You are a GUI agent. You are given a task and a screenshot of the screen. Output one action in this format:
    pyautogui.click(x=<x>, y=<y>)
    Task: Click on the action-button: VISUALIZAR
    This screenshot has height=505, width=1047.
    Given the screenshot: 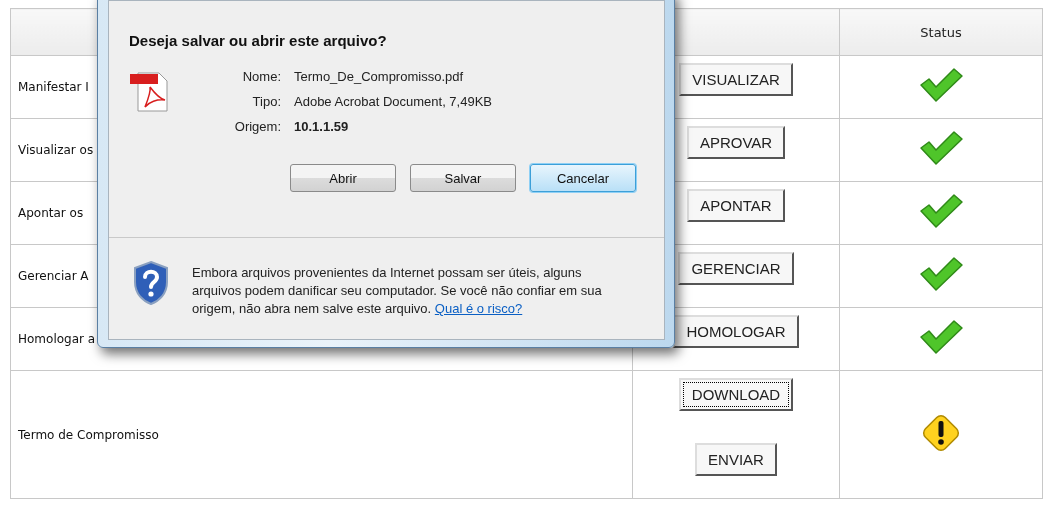 What is the action you would take?
    pyautogui.click(x=736, y=79)
    